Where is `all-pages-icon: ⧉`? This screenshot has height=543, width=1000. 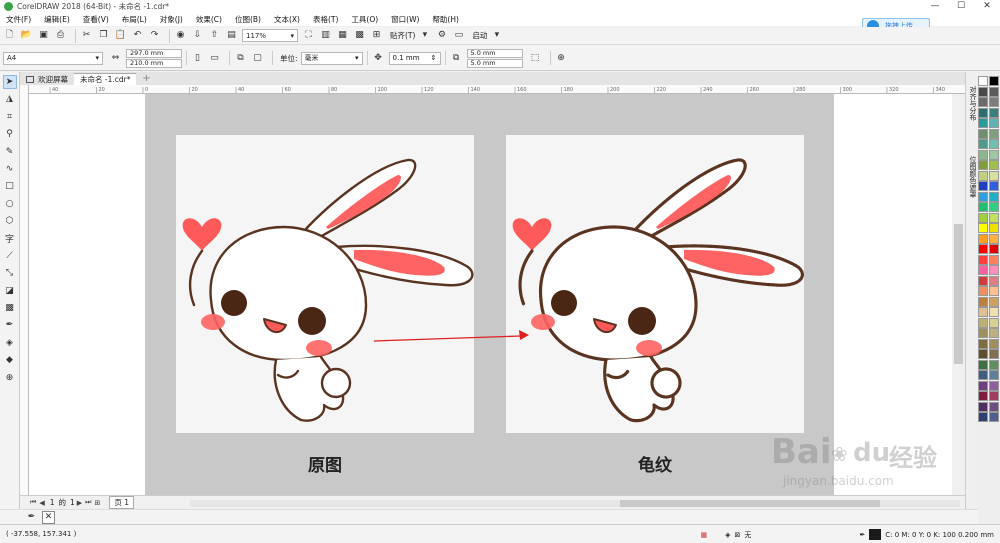 all-pages-icon: ⧉ is located at coordinates (240, 58).